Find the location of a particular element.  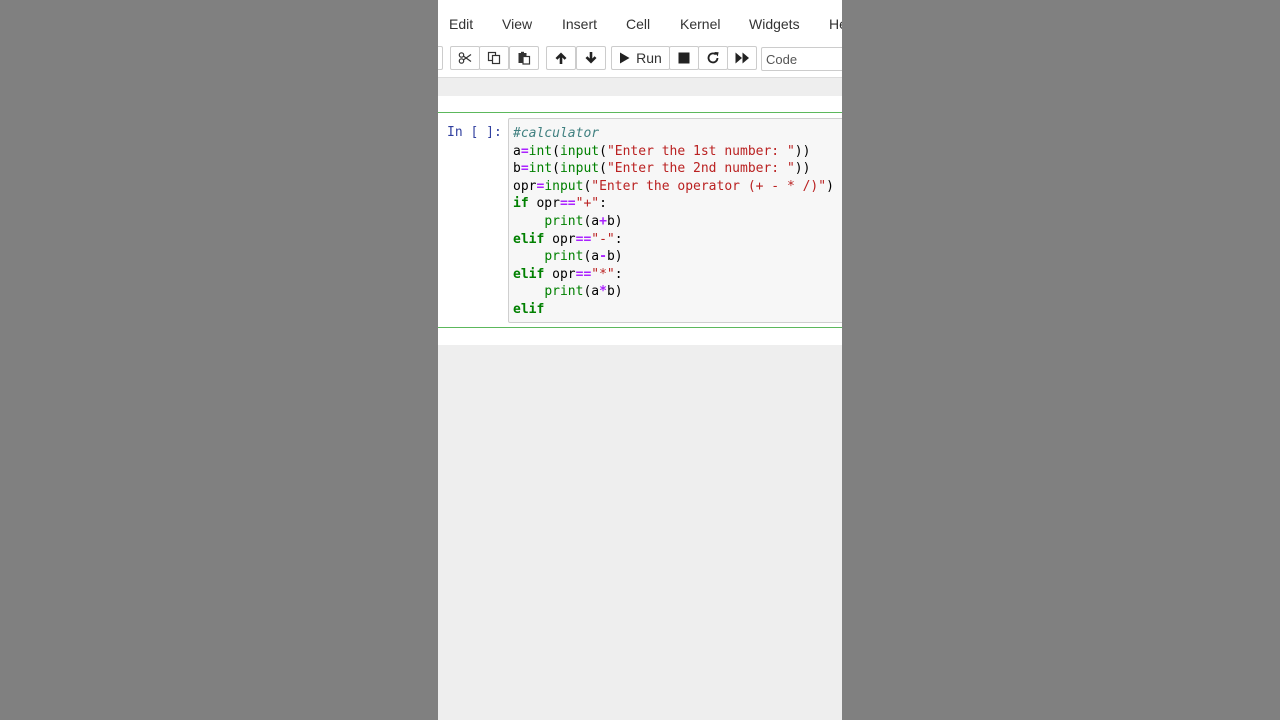

code-line: elif is located at coordinates (673, 310).